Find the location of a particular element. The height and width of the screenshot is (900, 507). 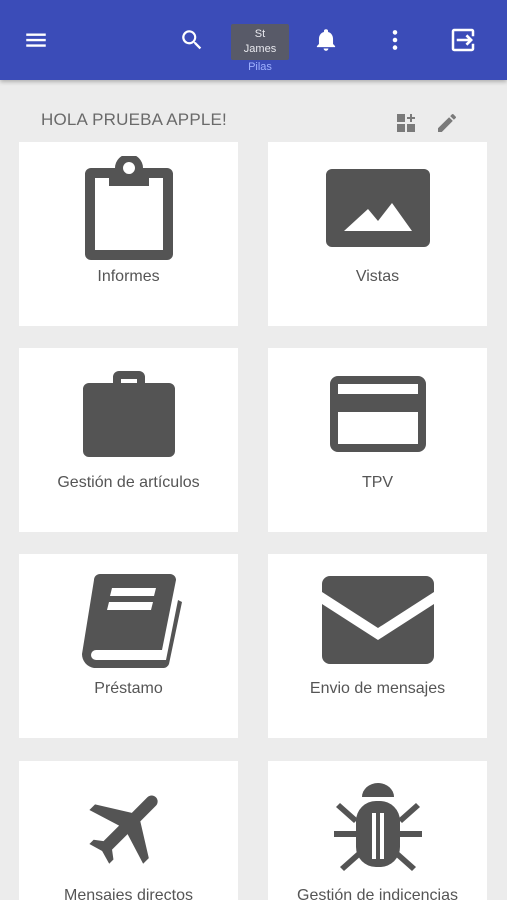

bug-icon is located at coordinates (377, 827).